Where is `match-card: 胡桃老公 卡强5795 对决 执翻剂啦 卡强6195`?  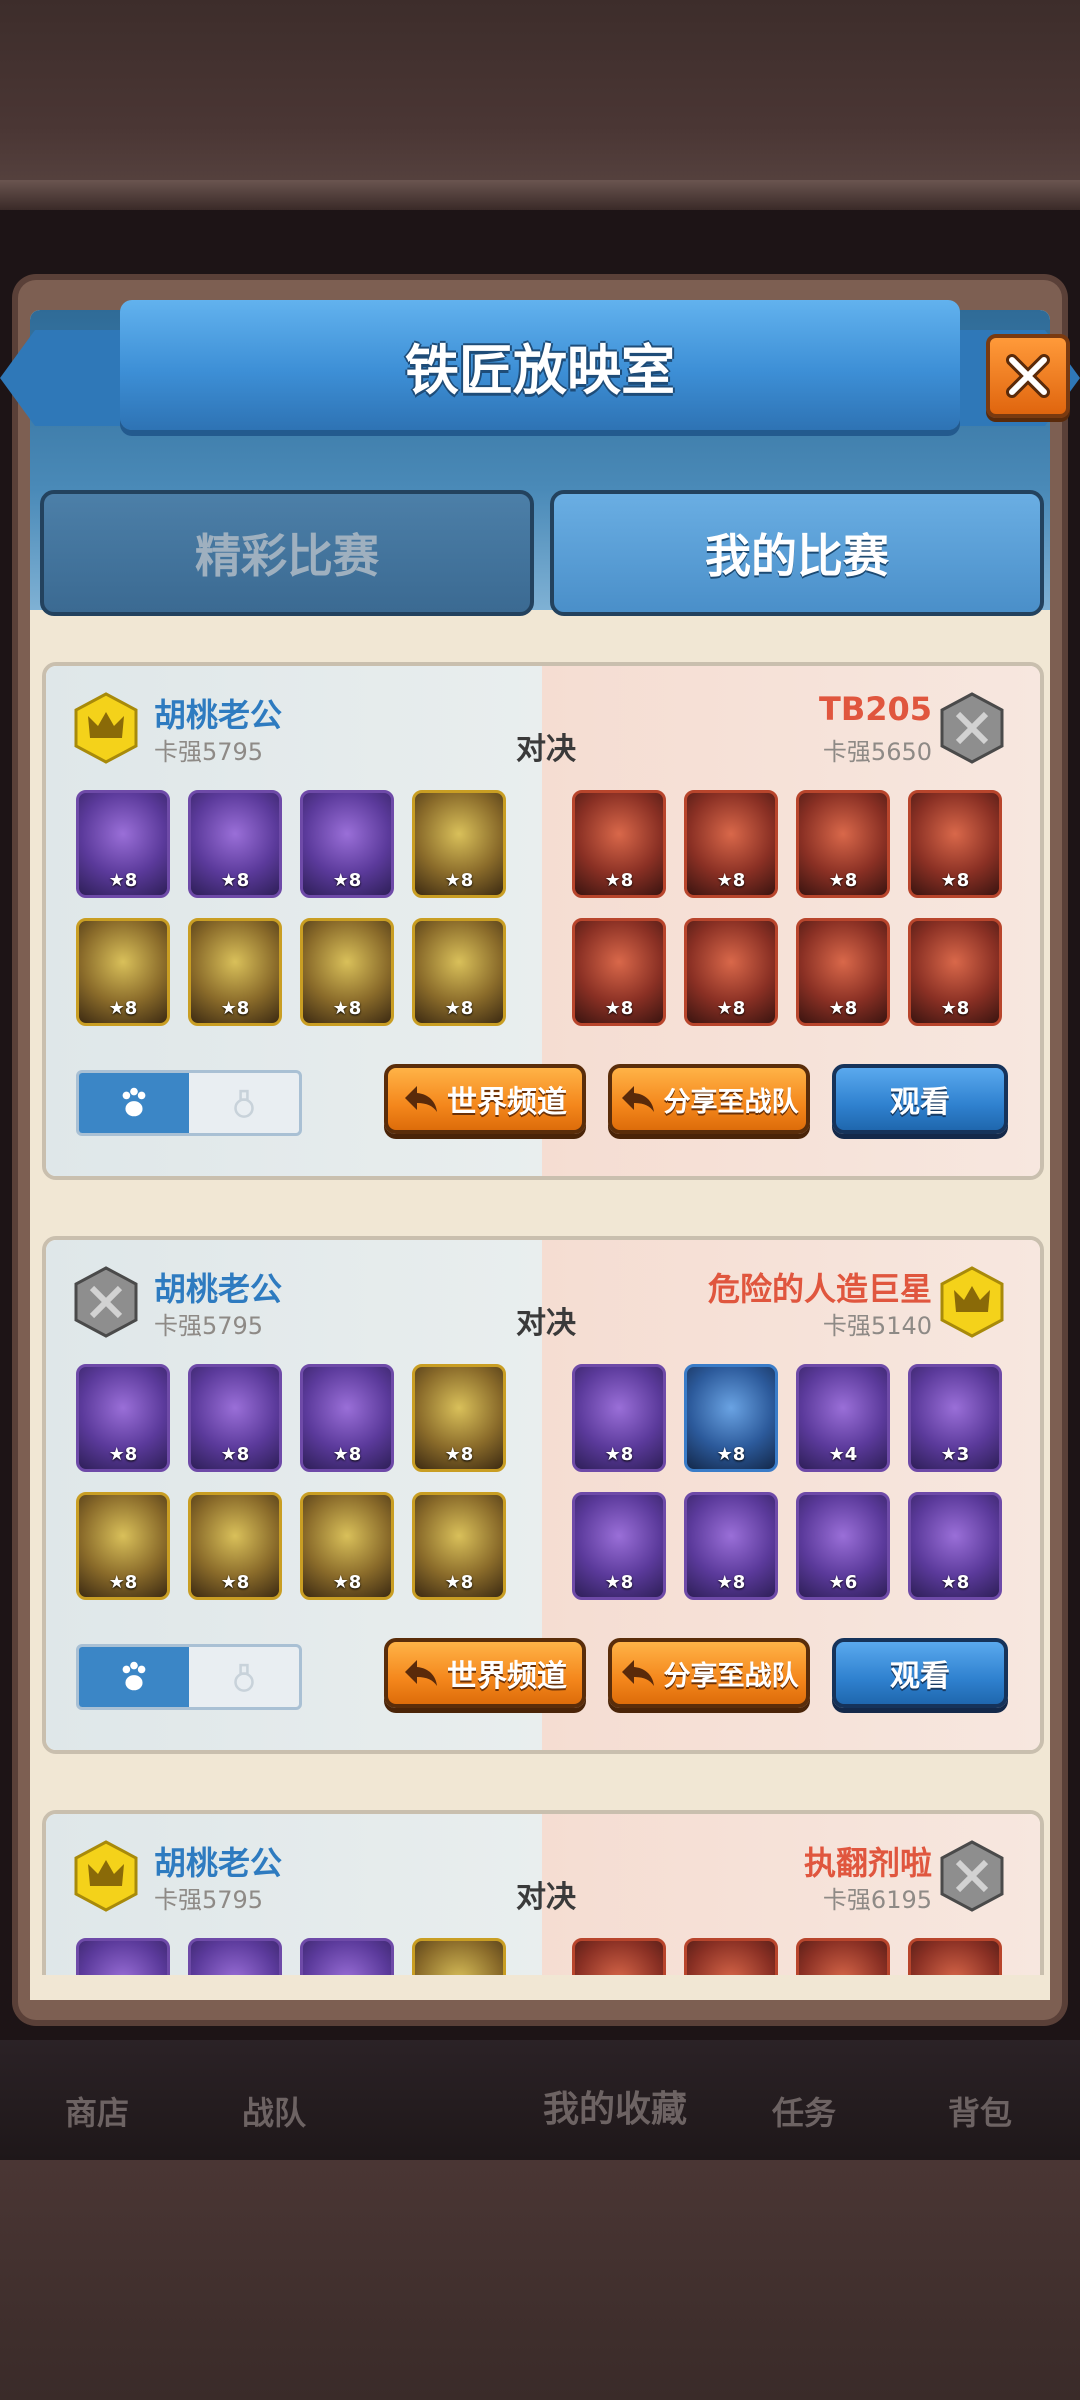
match-card: 胡桃老公 卡强5795 对决 执翻剂啦 卡强6195 is located at coordinates (543, 1901).